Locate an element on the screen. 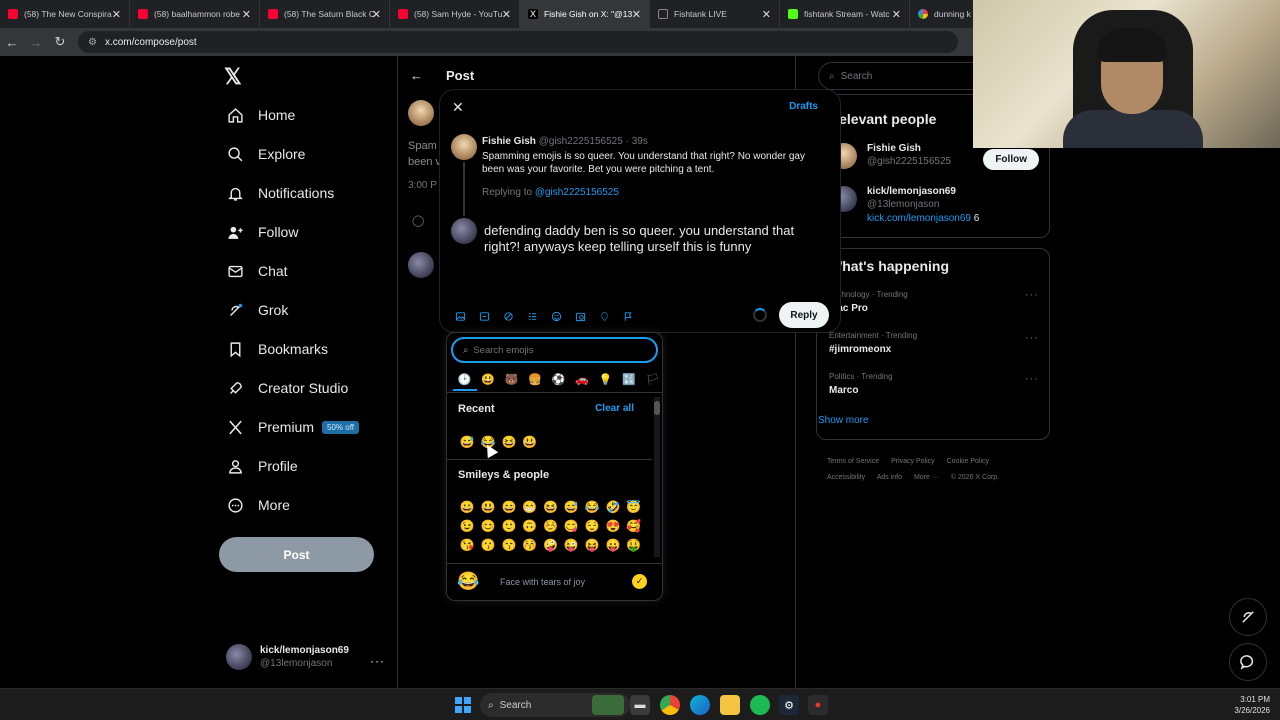 This screenshot has width=1280, height=720. smileys-category-icon: 😃 is located at coordinates (489, 381).